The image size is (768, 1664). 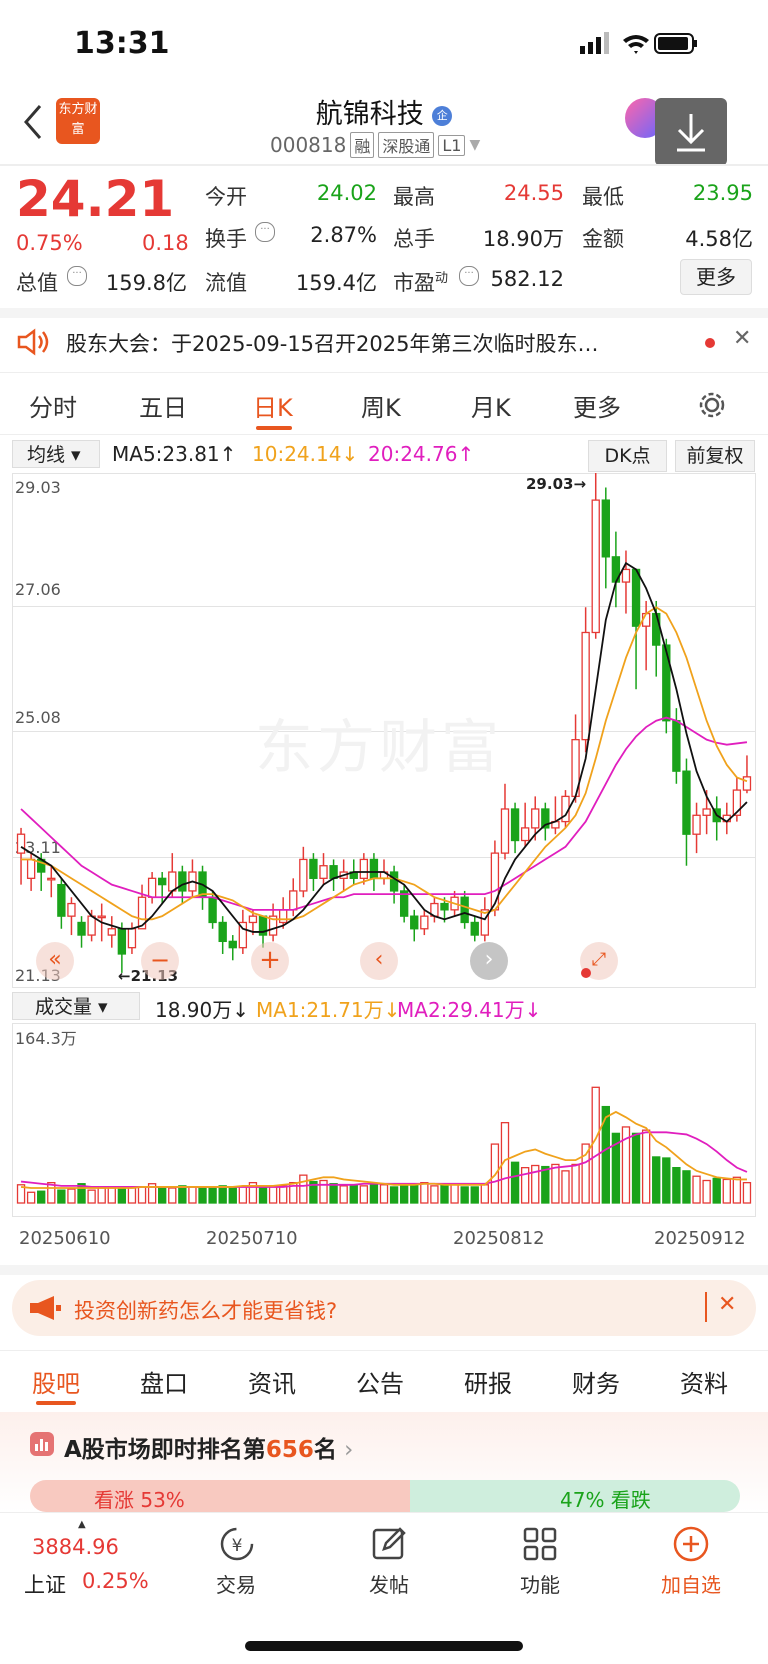 I want to click on mktcap-value: 159.8亿, so click(x=146, y=283).